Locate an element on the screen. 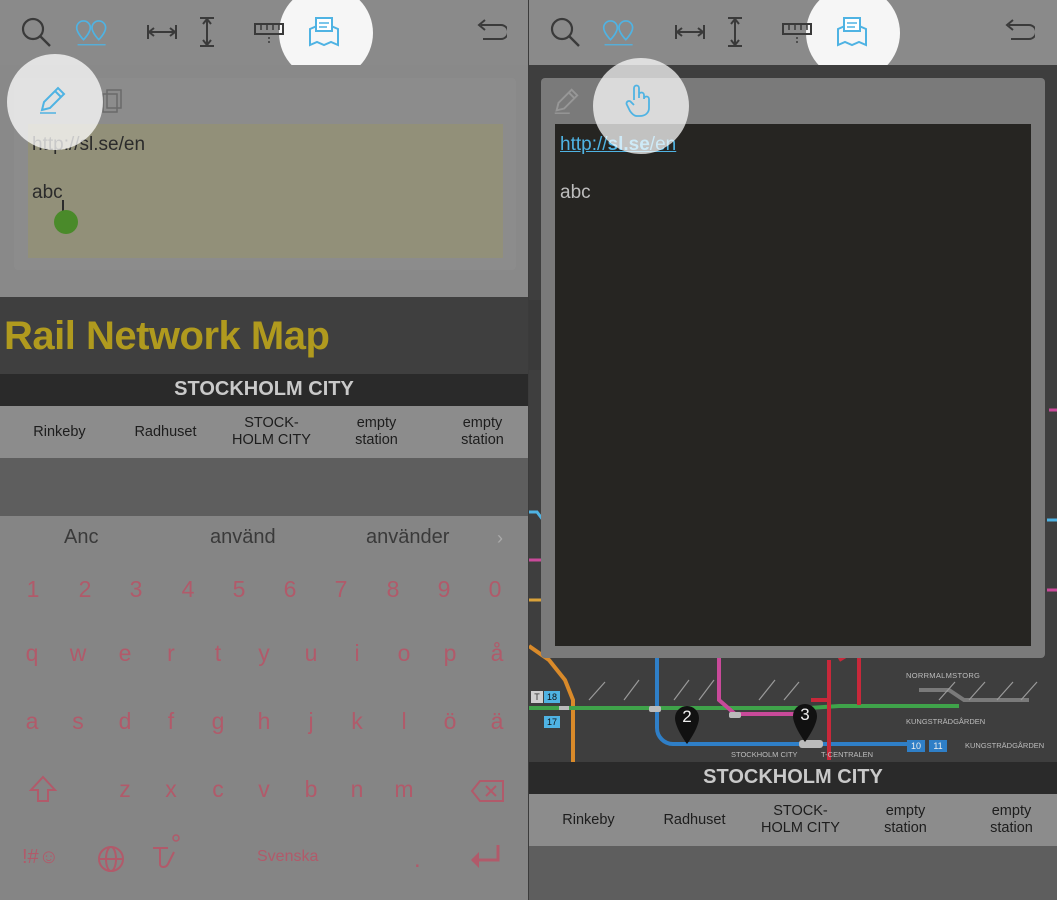 This screenshot has height=900, width=1057. key: q is located at coordinates (32, 653).